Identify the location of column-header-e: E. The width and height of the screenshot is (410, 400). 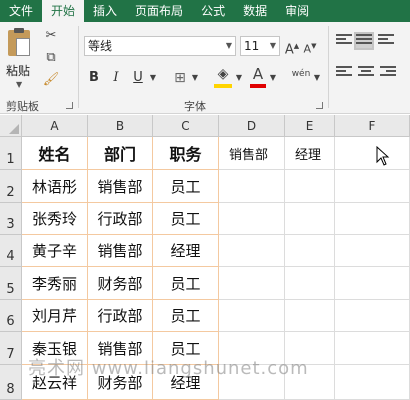
(310, 126).